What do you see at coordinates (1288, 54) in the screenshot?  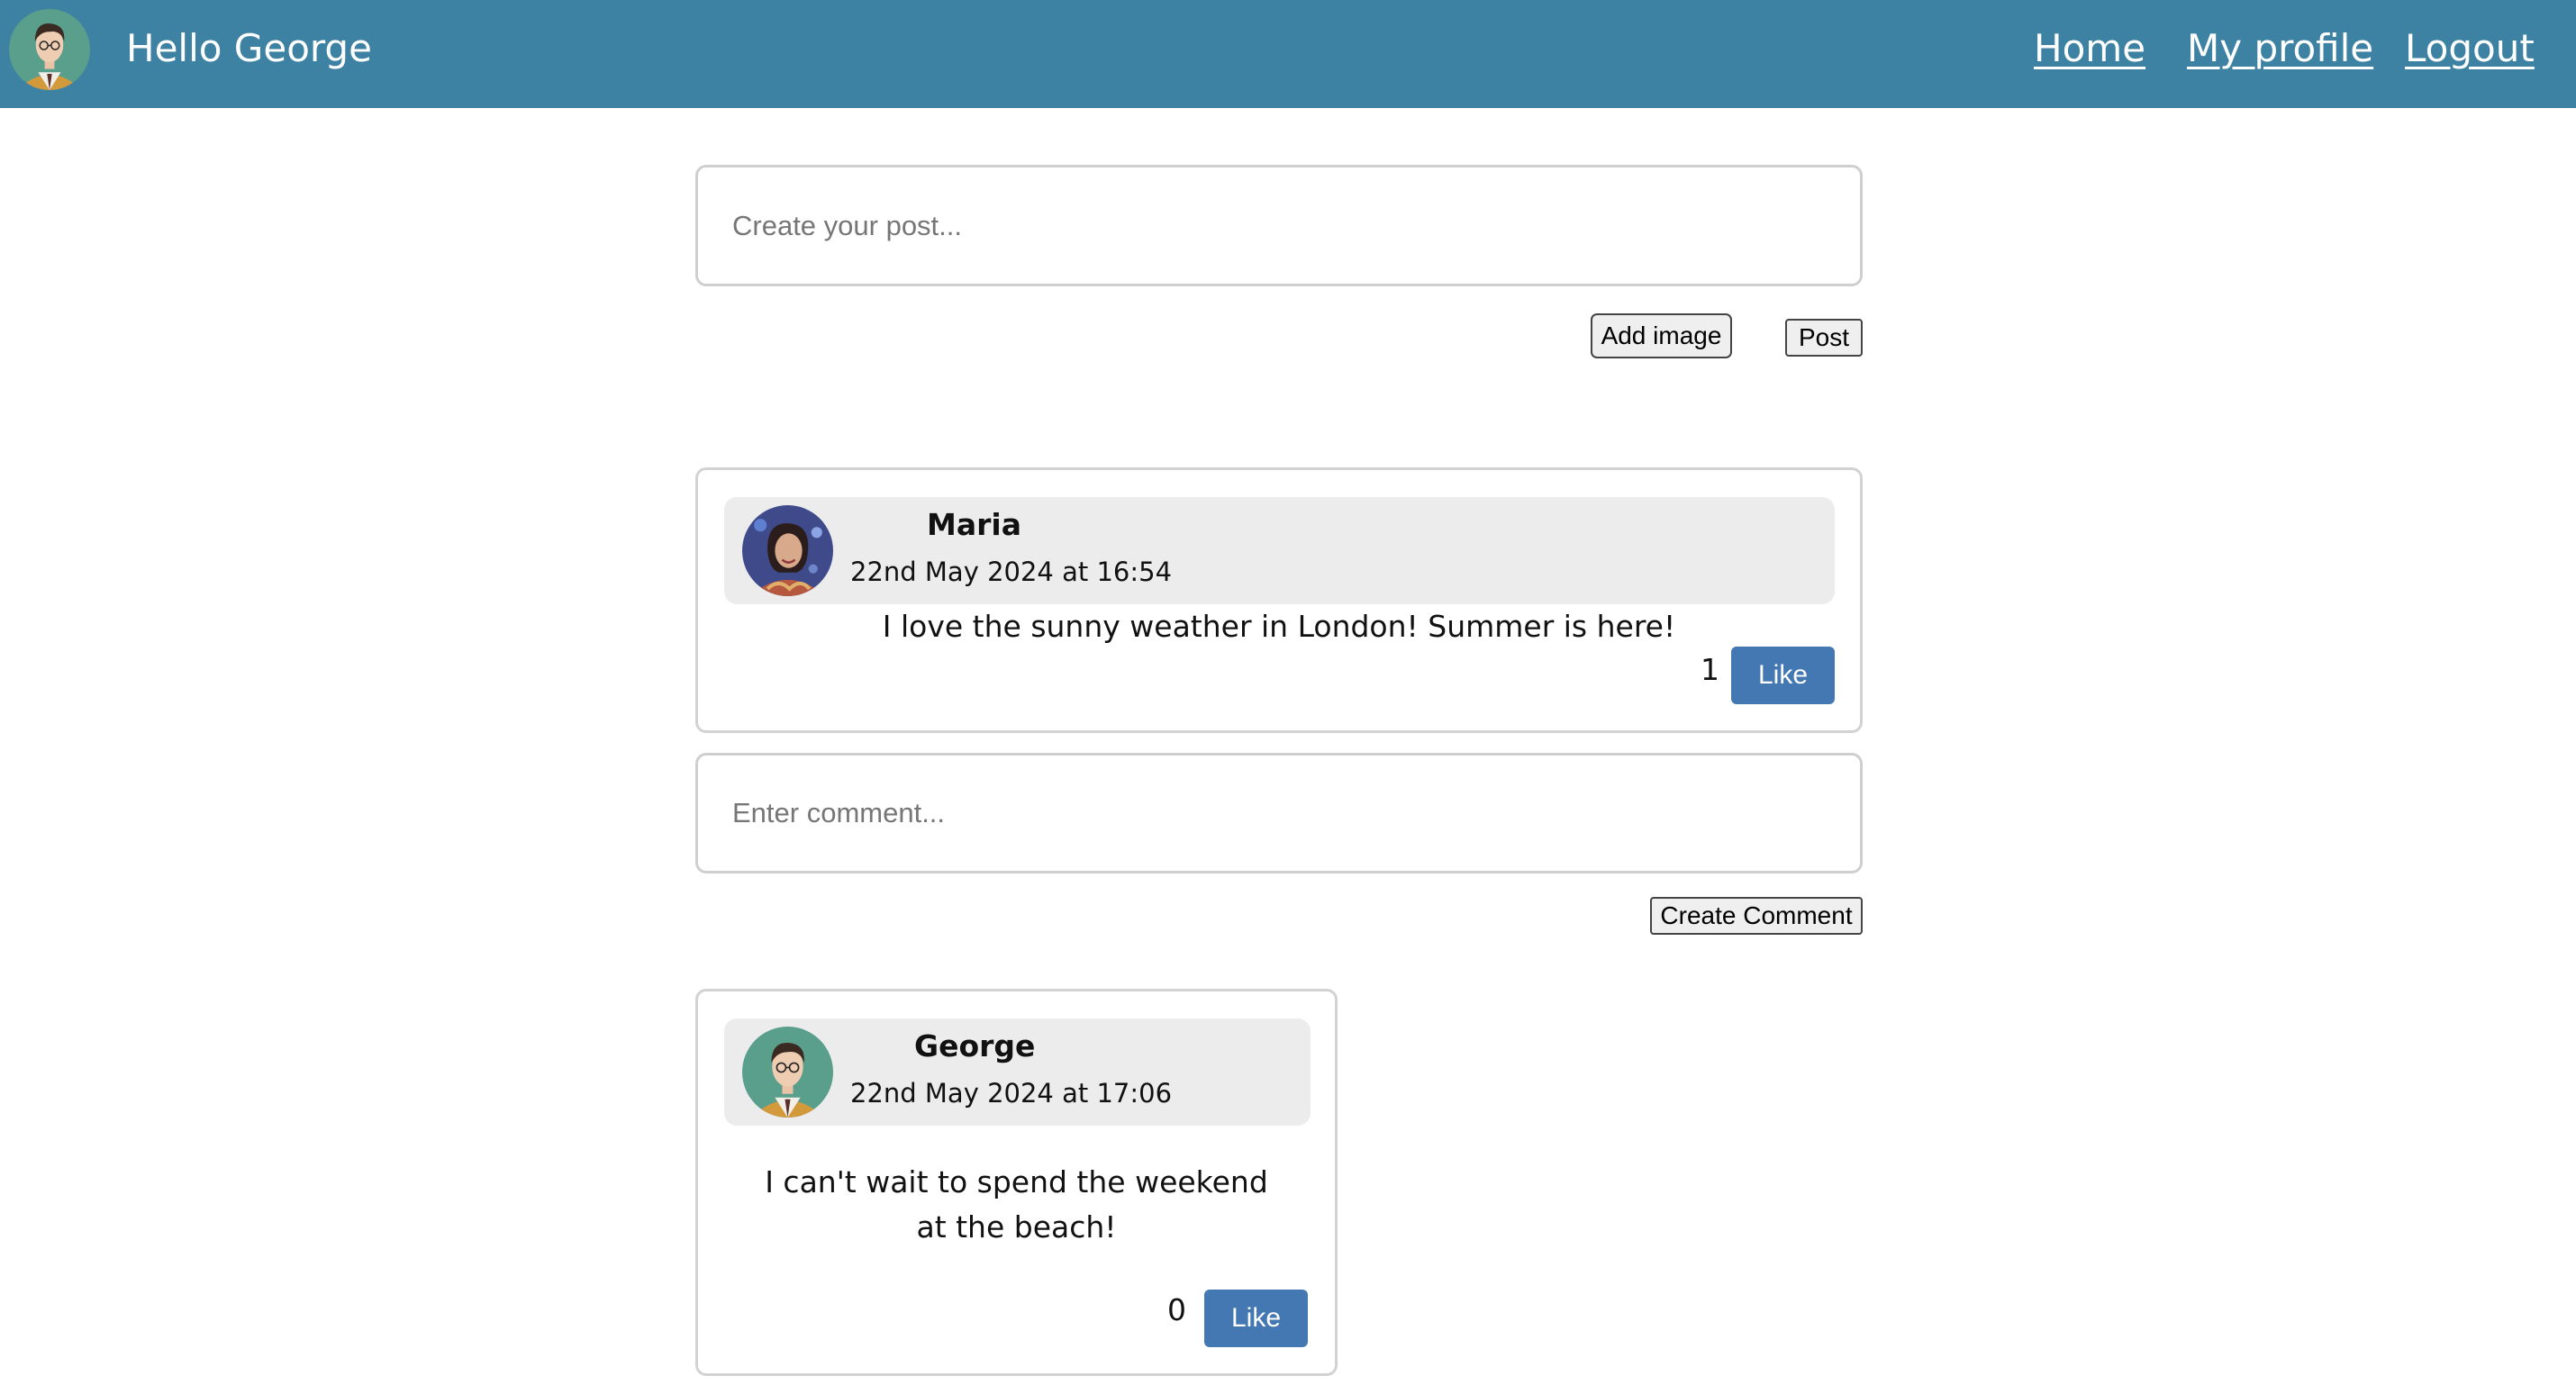 I see `top-navigation-bar: Hello George Home My profile Logout` at bounding box center [1288, 54].